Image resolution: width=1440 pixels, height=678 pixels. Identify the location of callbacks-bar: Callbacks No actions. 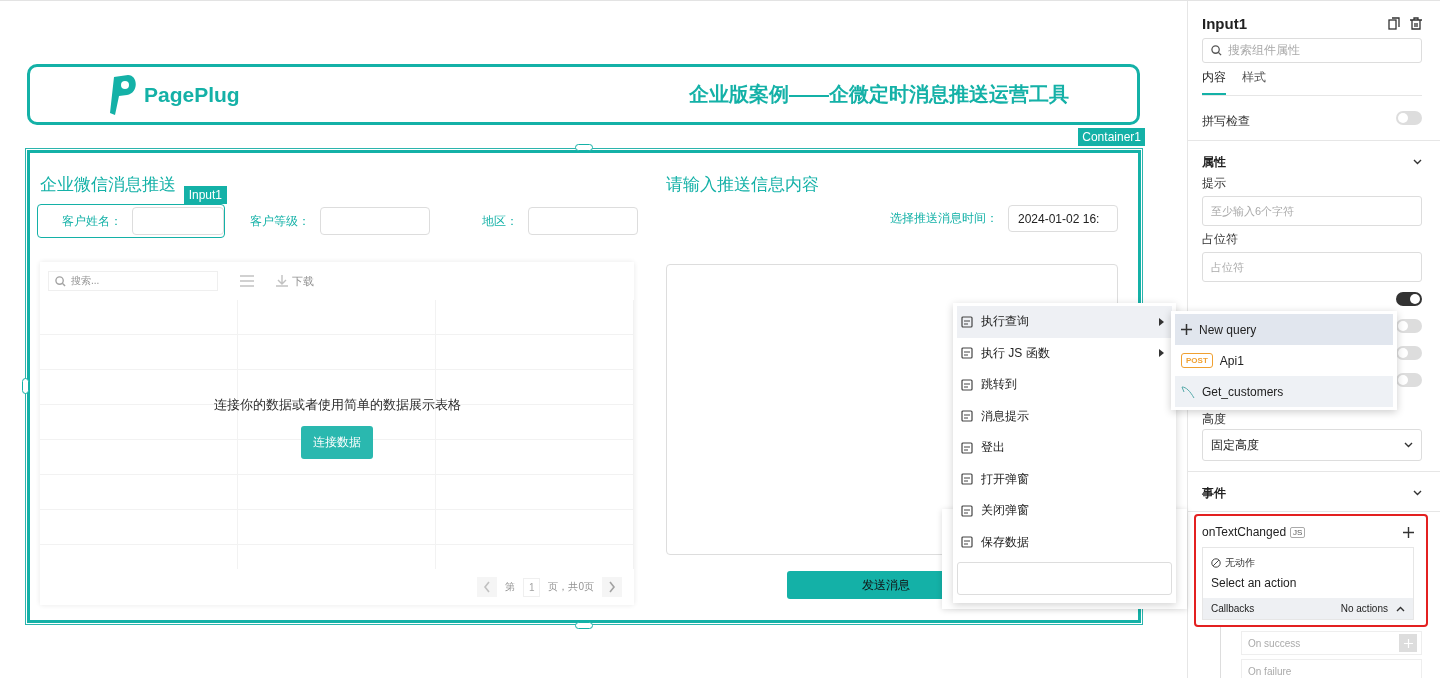
(1308, 608).